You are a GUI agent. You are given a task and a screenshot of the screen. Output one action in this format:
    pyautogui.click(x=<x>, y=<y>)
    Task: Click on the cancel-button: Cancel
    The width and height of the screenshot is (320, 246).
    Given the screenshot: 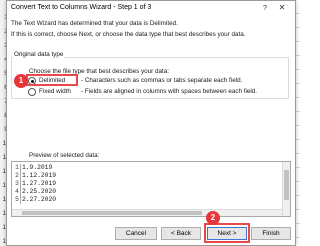 What is the action you would take?
    pyautogui.click(x=136, y=233)
    